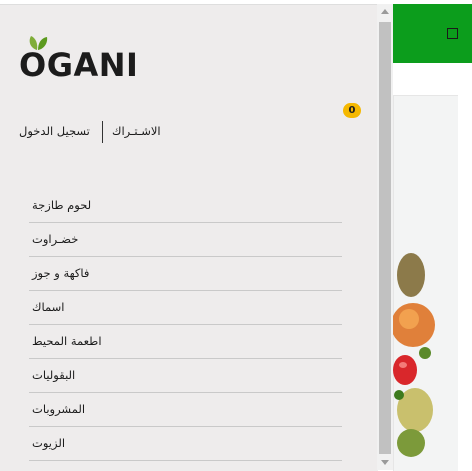 The image size is (472, 471). What do you see at coordinates (185, 308) in the screenshot?
I see `menu-item-fish: اسماك` at bounding box center [185, 308].